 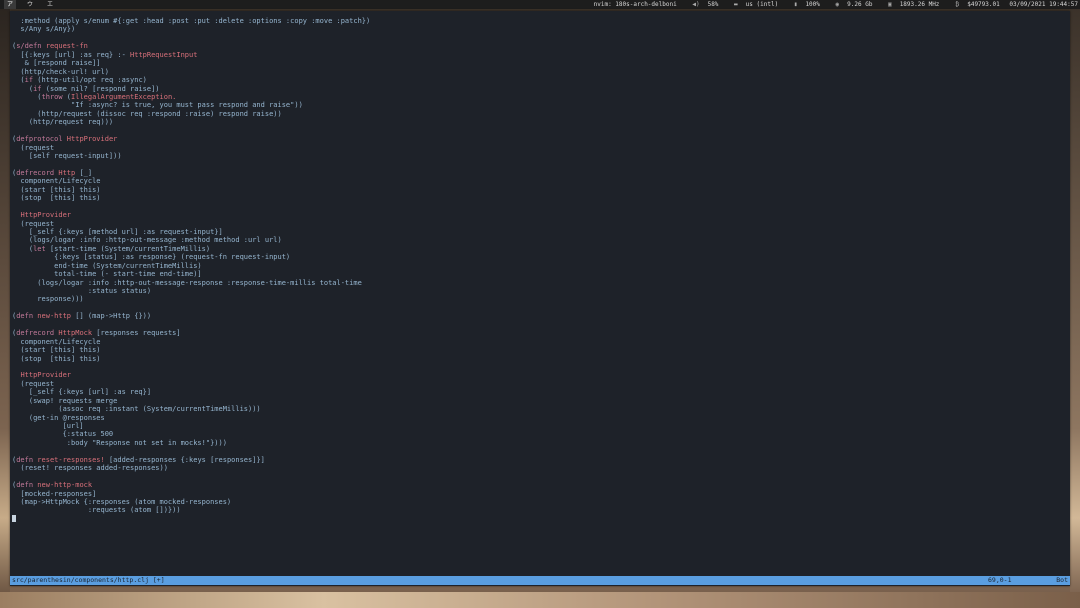 I want to click on code-line: (defrecord HttpMock [responses requests], so click(x=96, y=333).